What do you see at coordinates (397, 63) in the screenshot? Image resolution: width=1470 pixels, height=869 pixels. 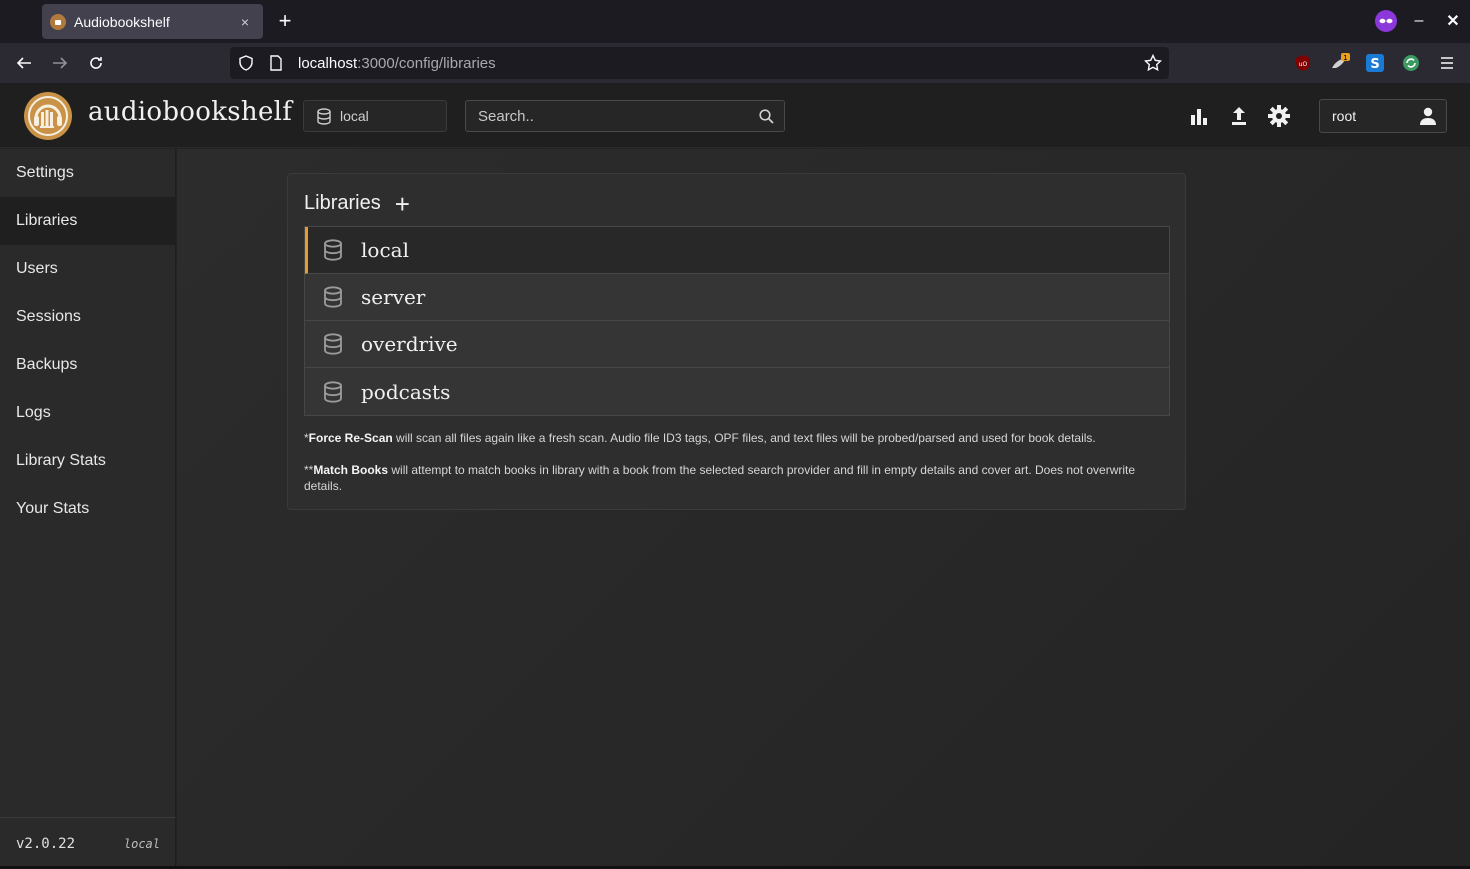 I see `url-text: localhost:3000/config/libraries` at bounding box center [397, 63].